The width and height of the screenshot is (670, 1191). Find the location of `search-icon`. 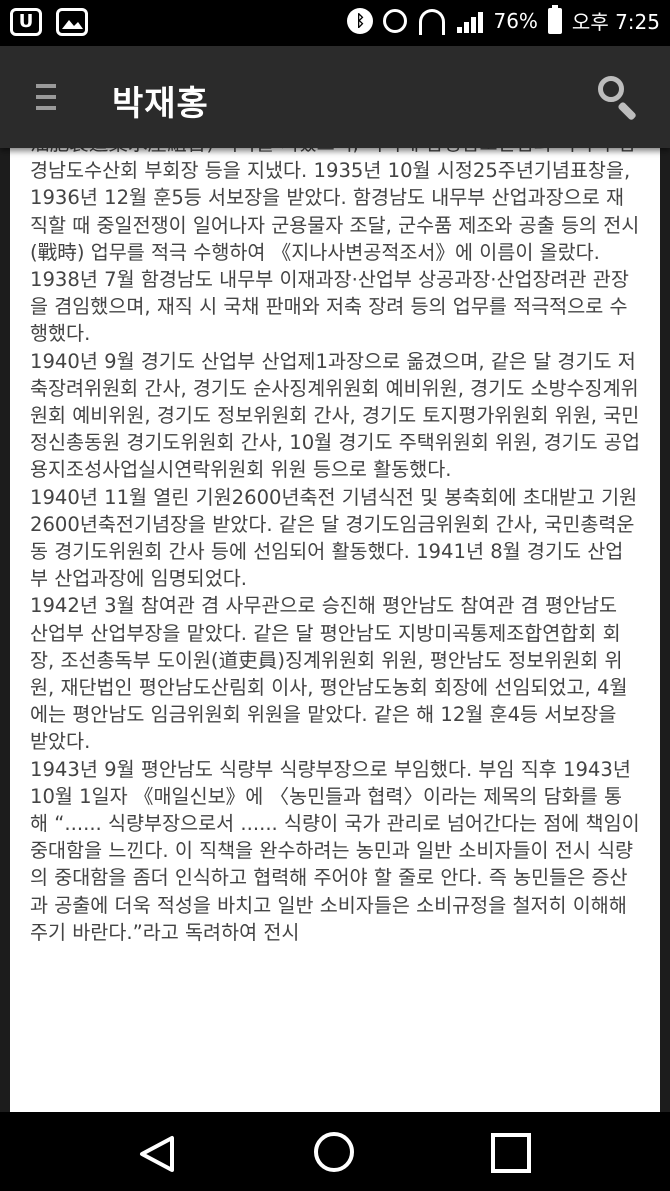

search-icon is located at coordinates (620, 98).